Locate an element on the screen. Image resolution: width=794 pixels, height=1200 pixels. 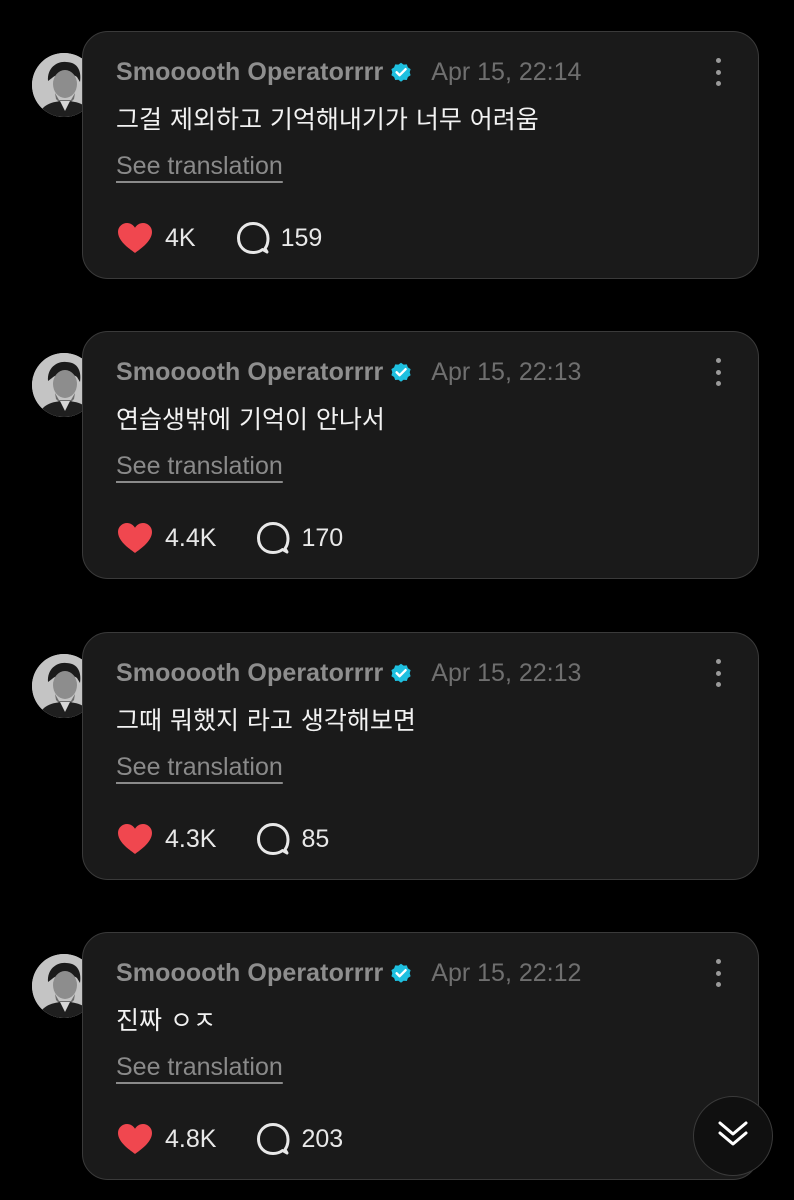
like-count: 4.3K is located at coordinates (191, 838).